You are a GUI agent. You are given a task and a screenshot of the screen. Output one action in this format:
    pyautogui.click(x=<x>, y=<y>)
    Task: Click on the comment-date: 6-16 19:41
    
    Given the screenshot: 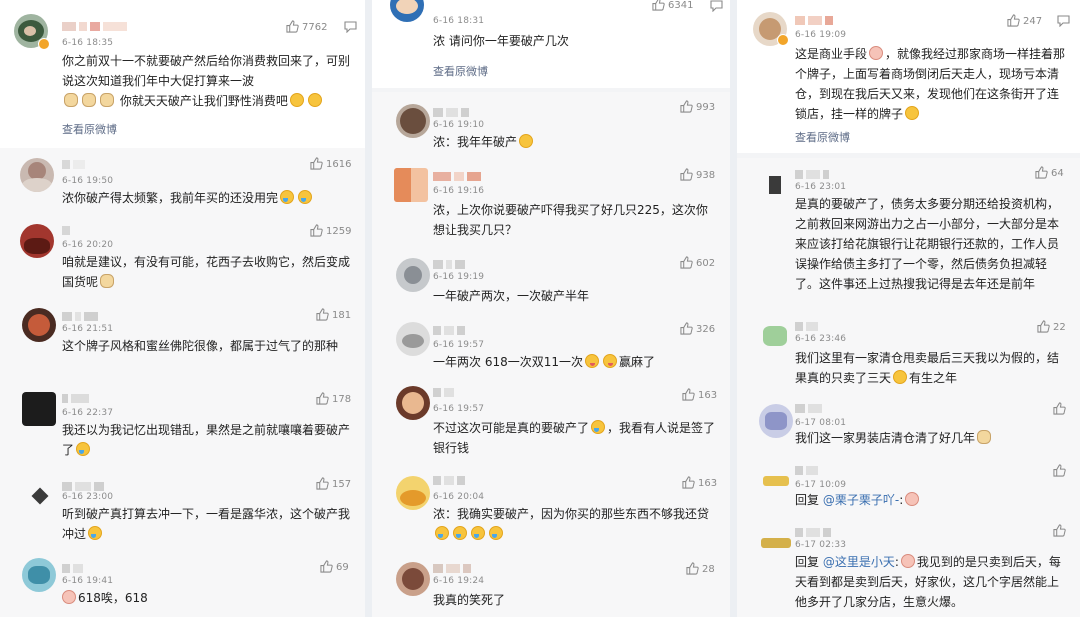 What is the action you would take?
    pyautogui.click(x=88, y=581)
    